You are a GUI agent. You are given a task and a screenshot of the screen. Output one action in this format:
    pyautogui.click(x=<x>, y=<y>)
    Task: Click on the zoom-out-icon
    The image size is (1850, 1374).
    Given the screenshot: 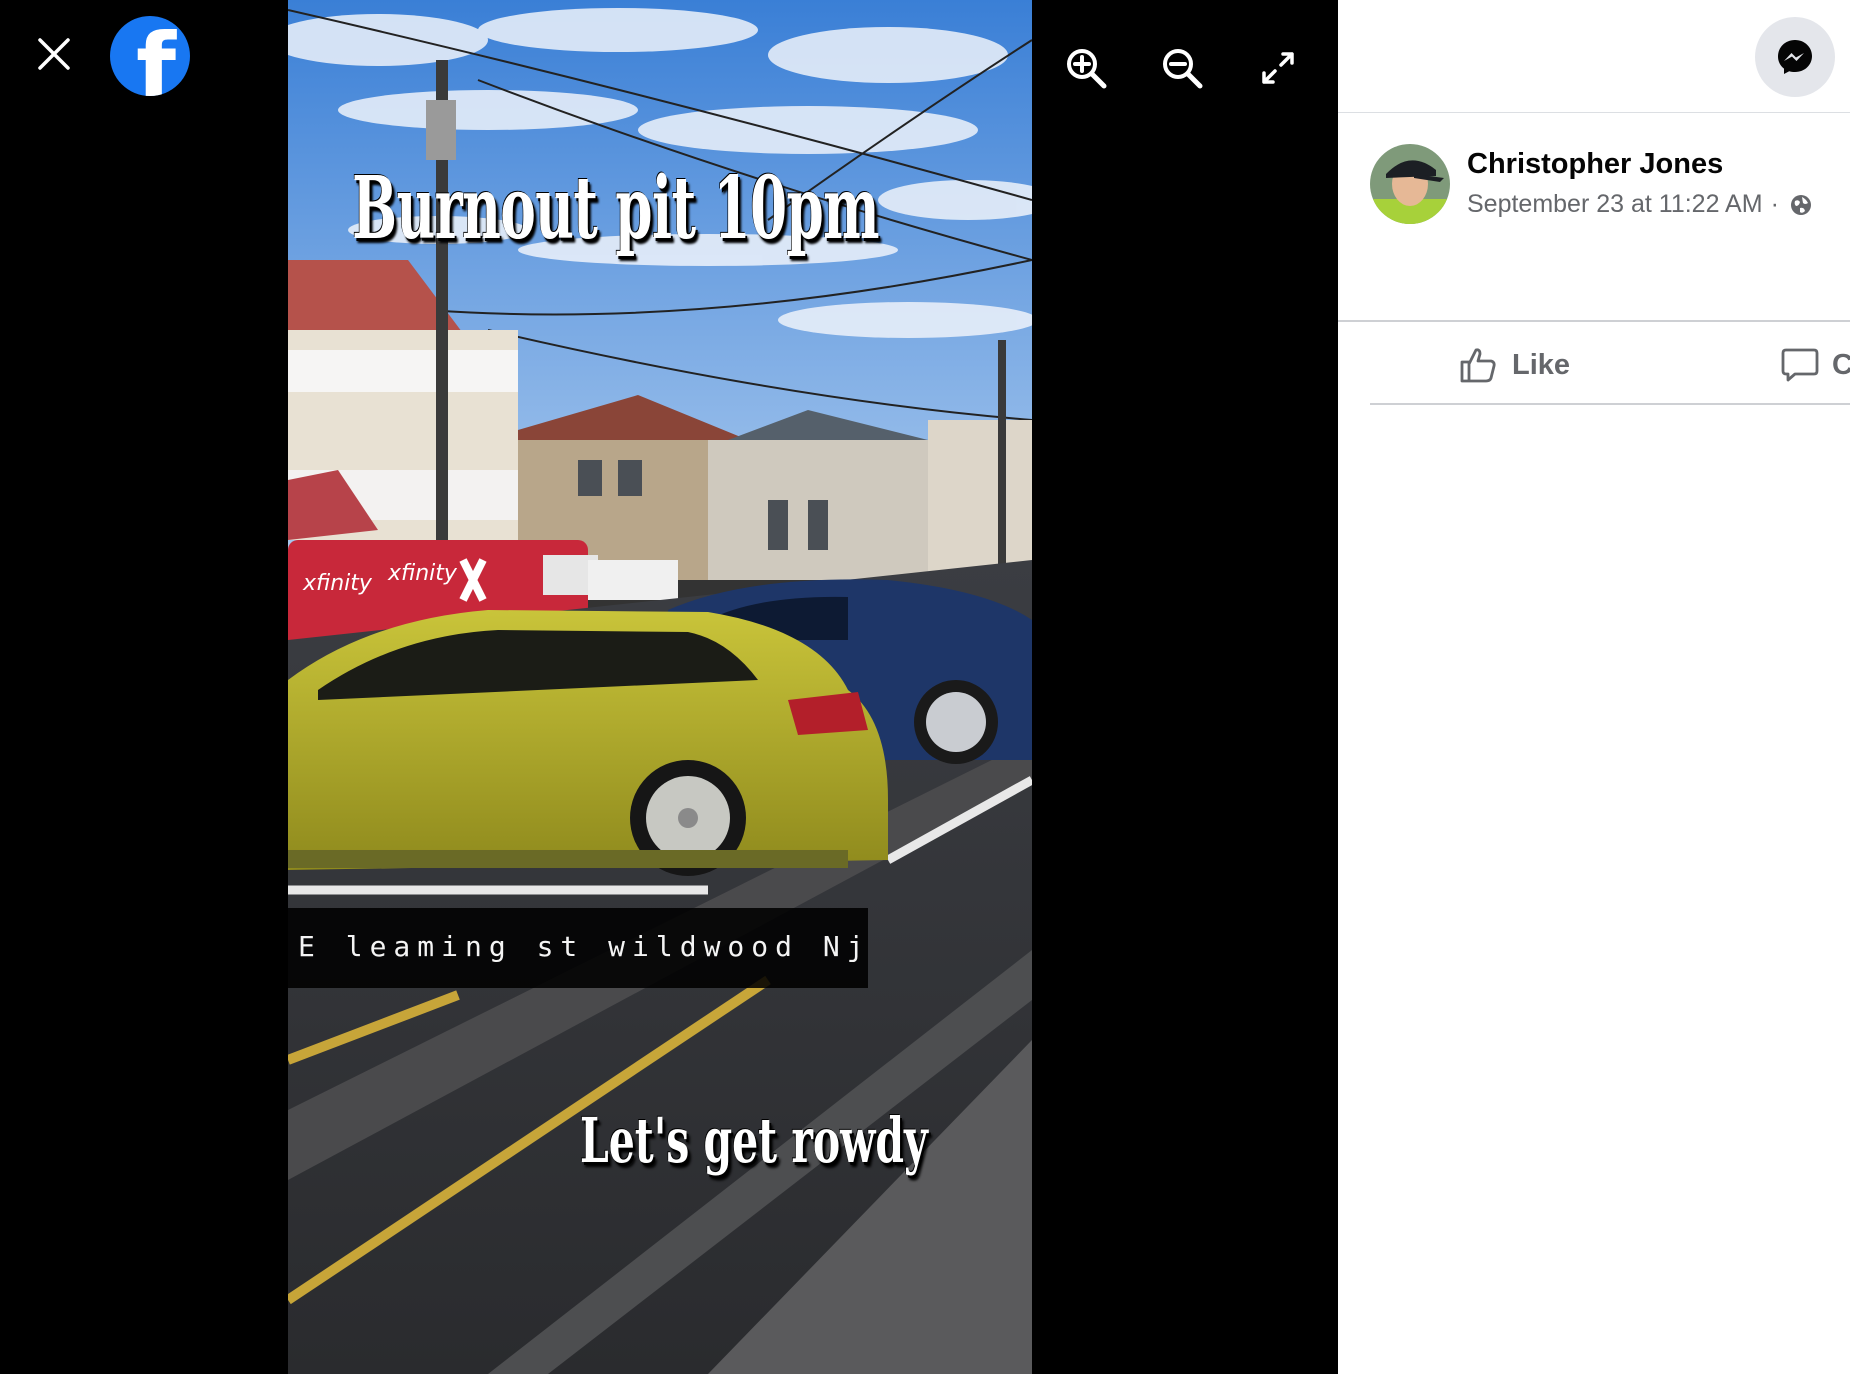 What is the action you would take?
    pyautogui.click(x=1183, y=69)
    